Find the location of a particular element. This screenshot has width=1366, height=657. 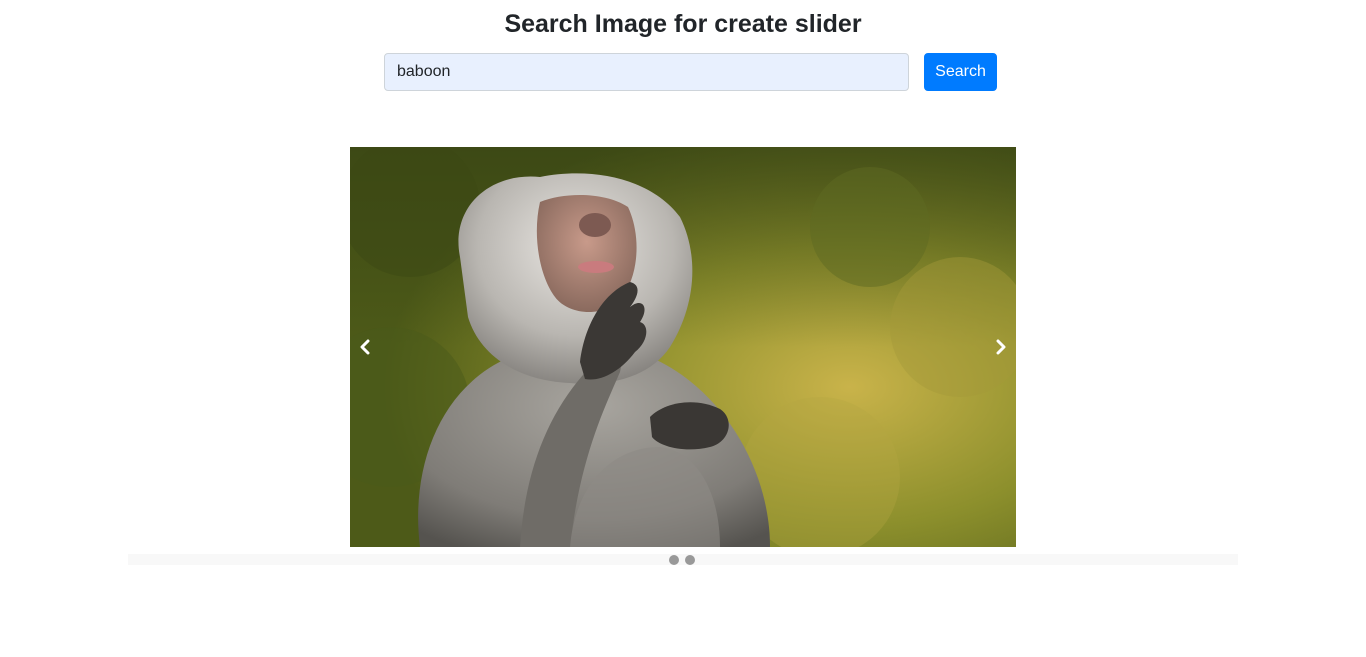

page-title: Search Image for create slider is located at coordinates (683, 24).